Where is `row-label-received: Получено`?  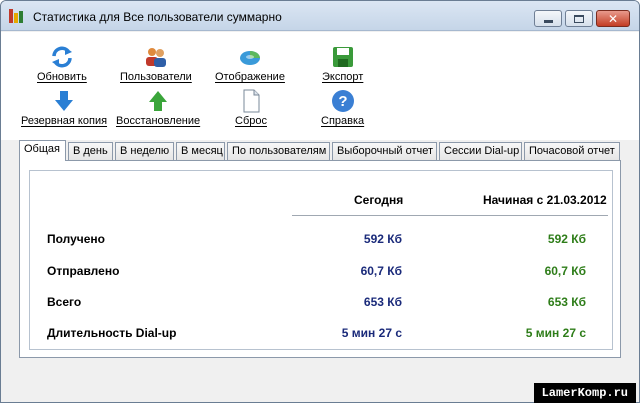 row-label-received: Получено is located at coordinates (76, 239).